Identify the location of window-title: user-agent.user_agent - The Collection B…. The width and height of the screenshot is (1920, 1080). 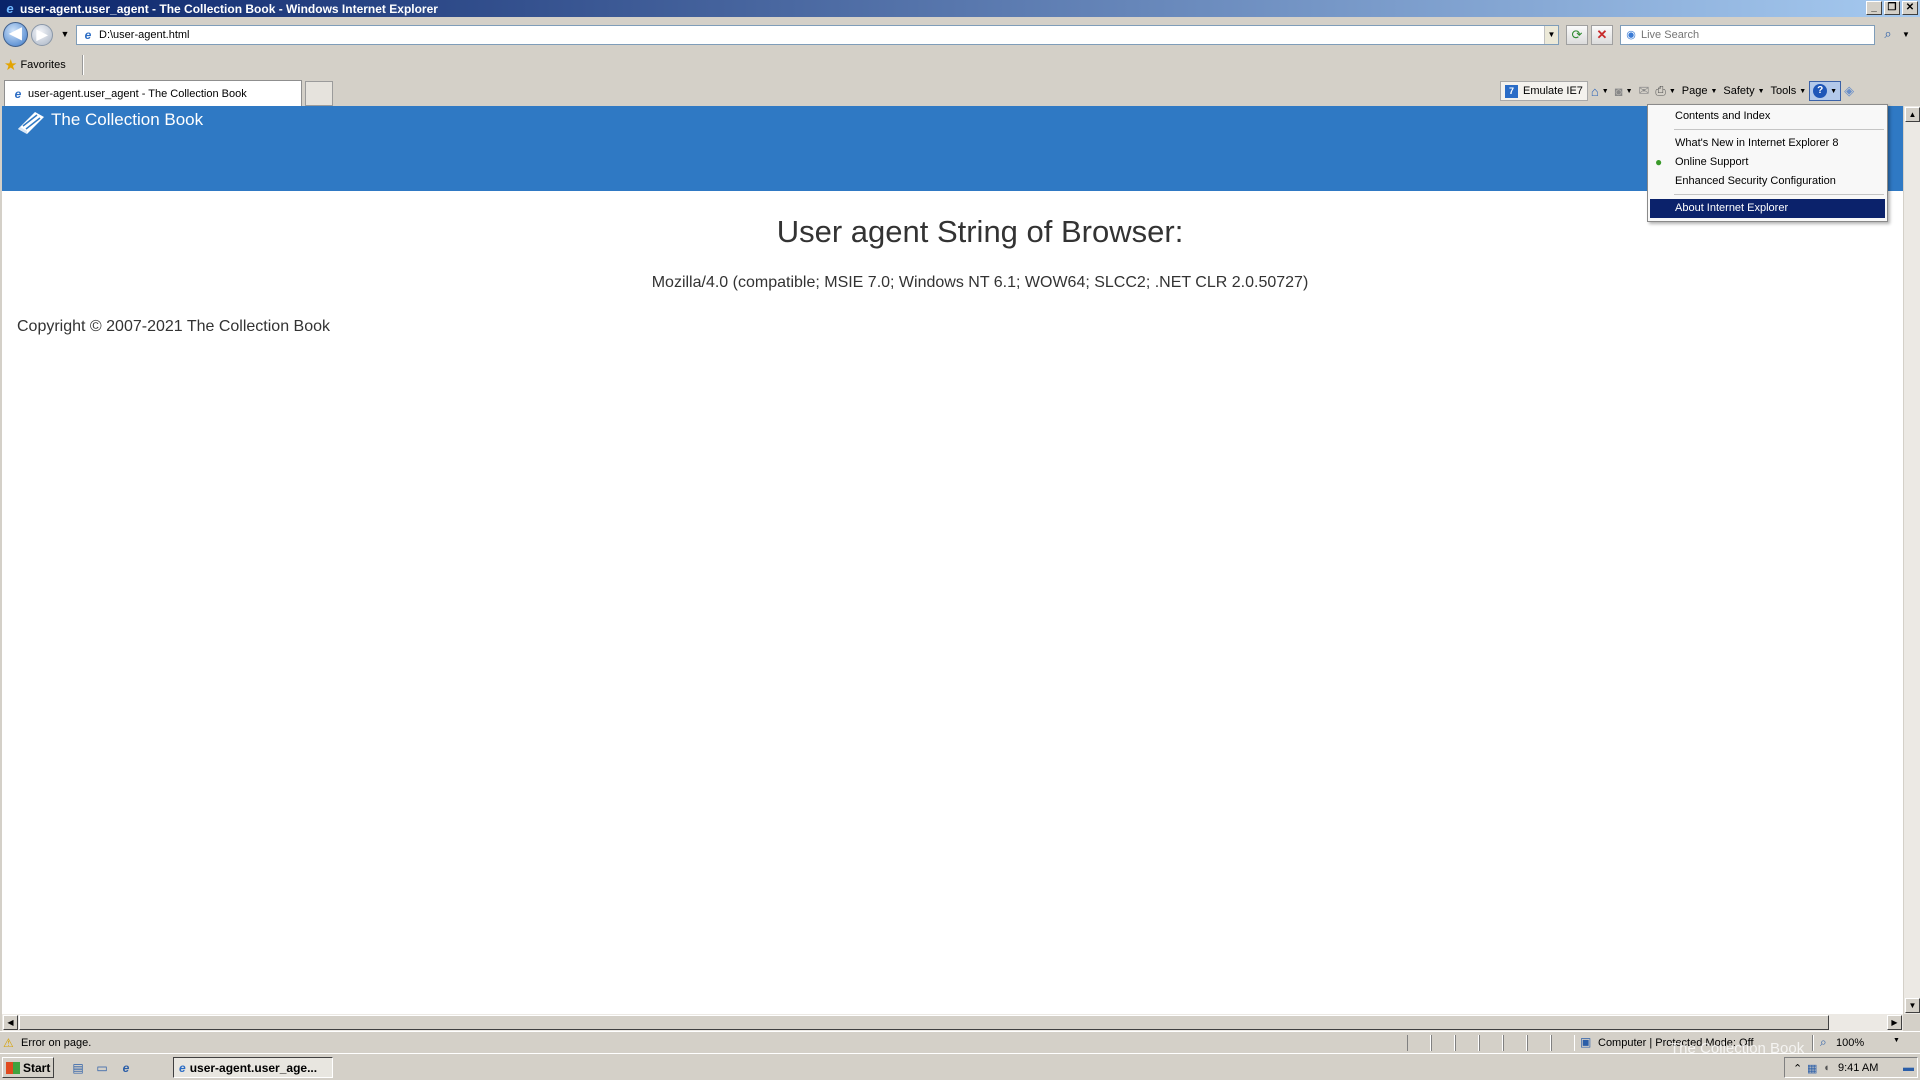
(229, 8).